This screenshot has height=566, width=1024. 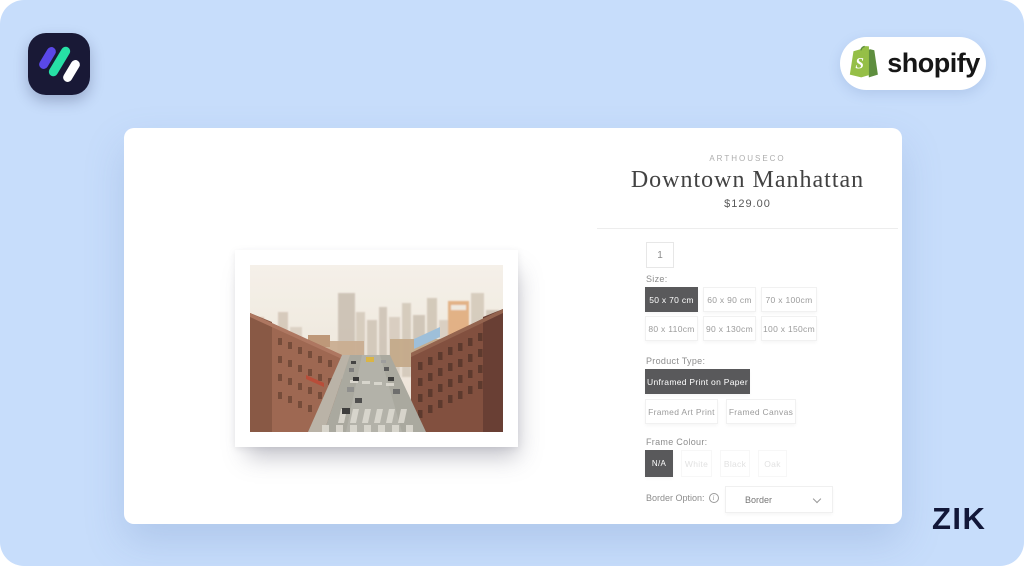 I want to click on product-price: $129.00, so click(x=747, y=204).